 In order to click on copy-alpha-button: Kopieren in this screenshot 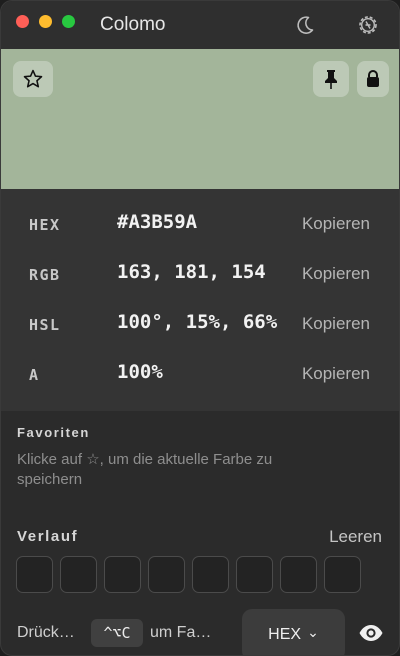, I will do `click(336, 374)`.